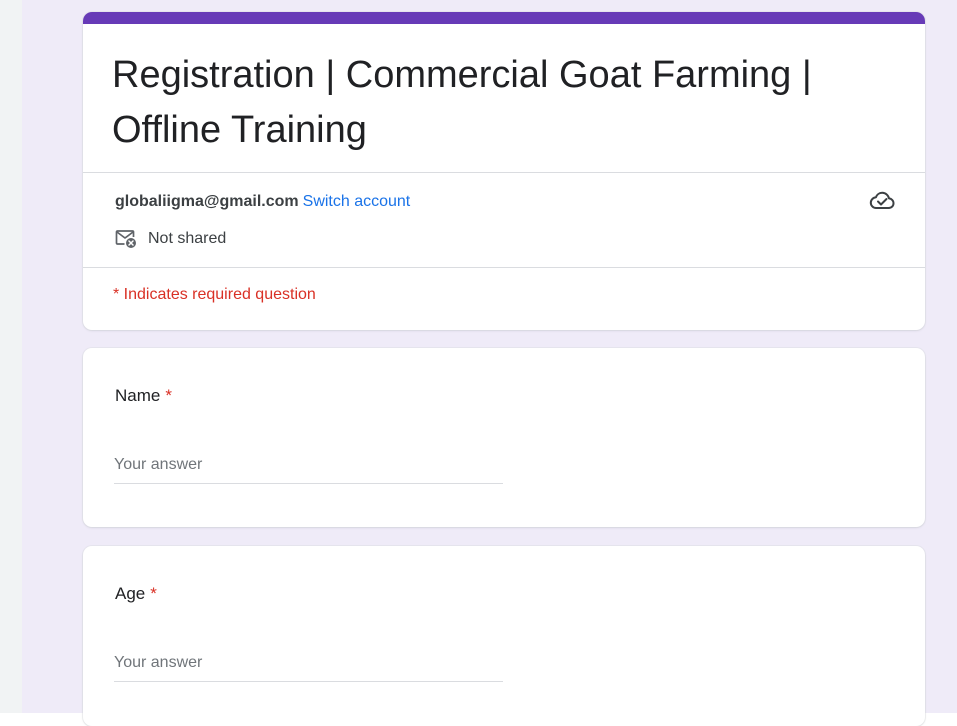 This screenshot has width=957, height=726. What do you see at coordinates (308, 663) in the screenshot?
I see `age-answer-input` at bounding box center [308, 663].